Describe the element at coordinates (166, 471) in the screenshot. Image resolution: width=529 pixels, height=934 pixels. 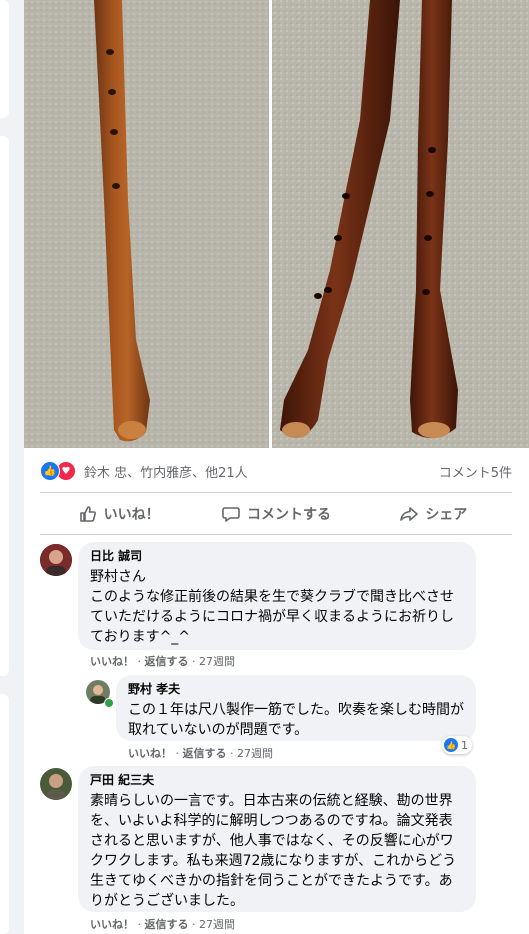
I see `reaction-names: 鈴木 忠、竹内雅彦、他21人` at that location.